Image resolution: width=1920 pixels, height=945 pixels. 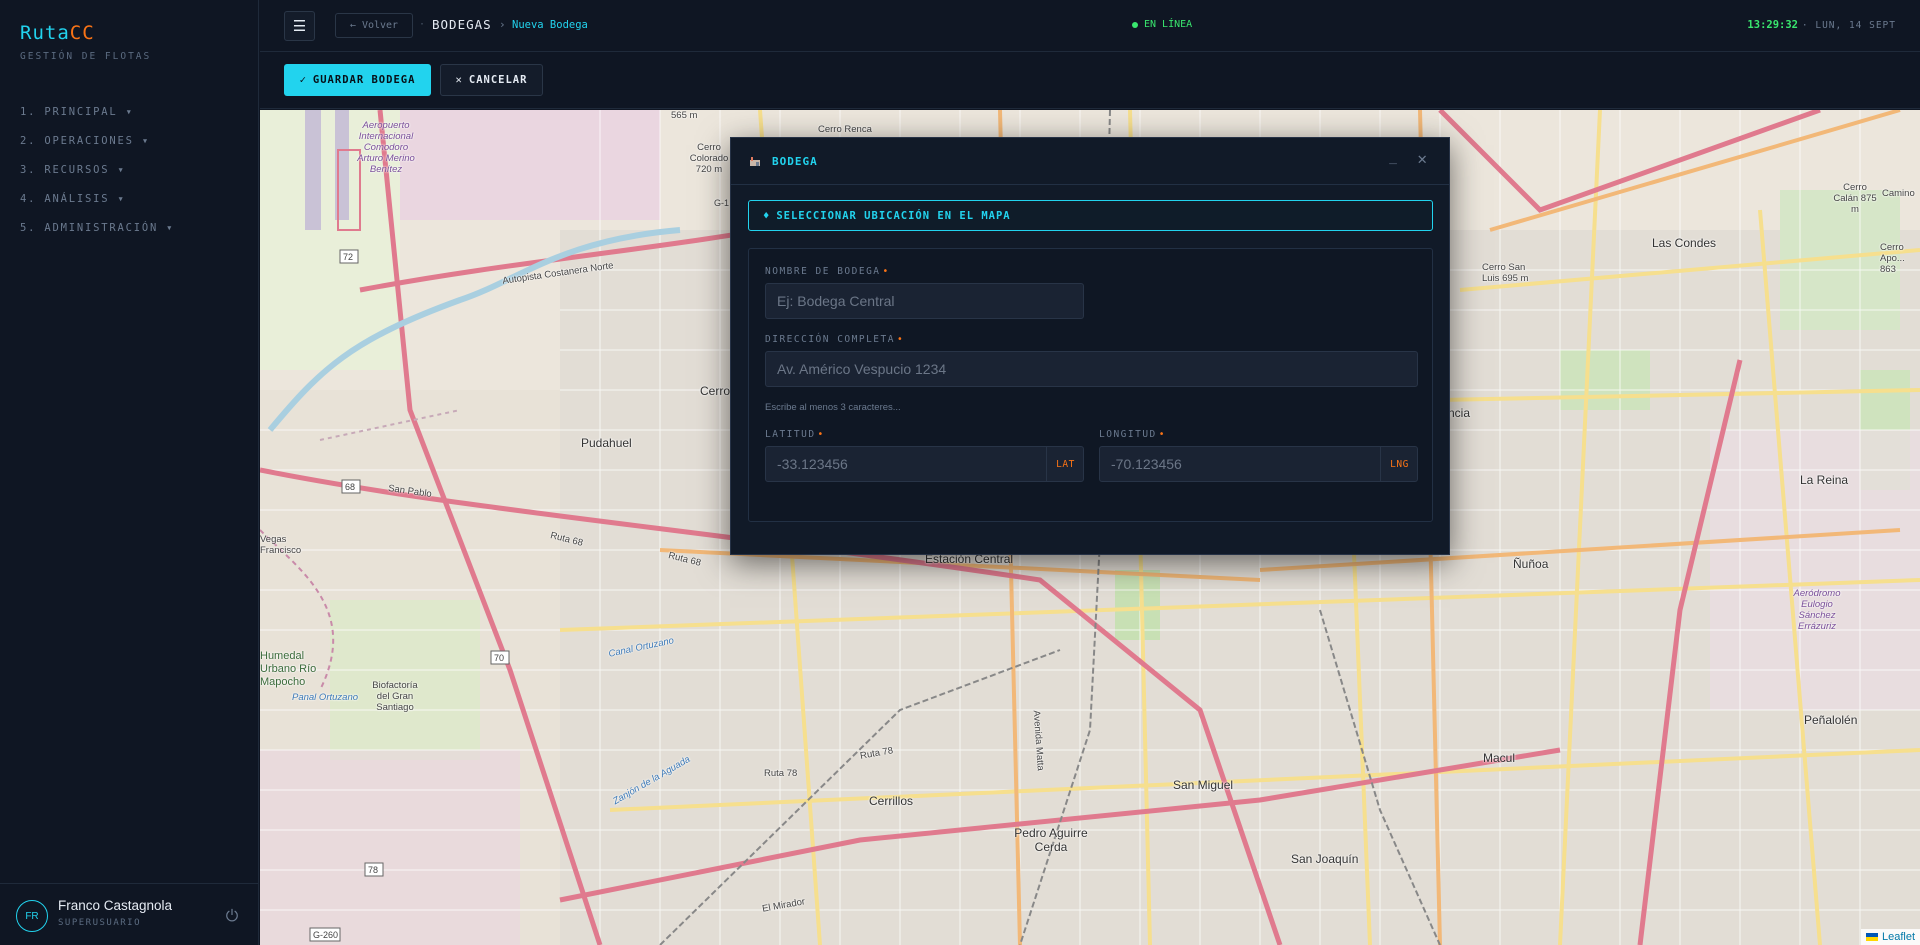 What do you see at coordinates (462, 24) in the screenshot?
I see `breadcrumb-section: BODEGAS` at bounding box center [462, 24].